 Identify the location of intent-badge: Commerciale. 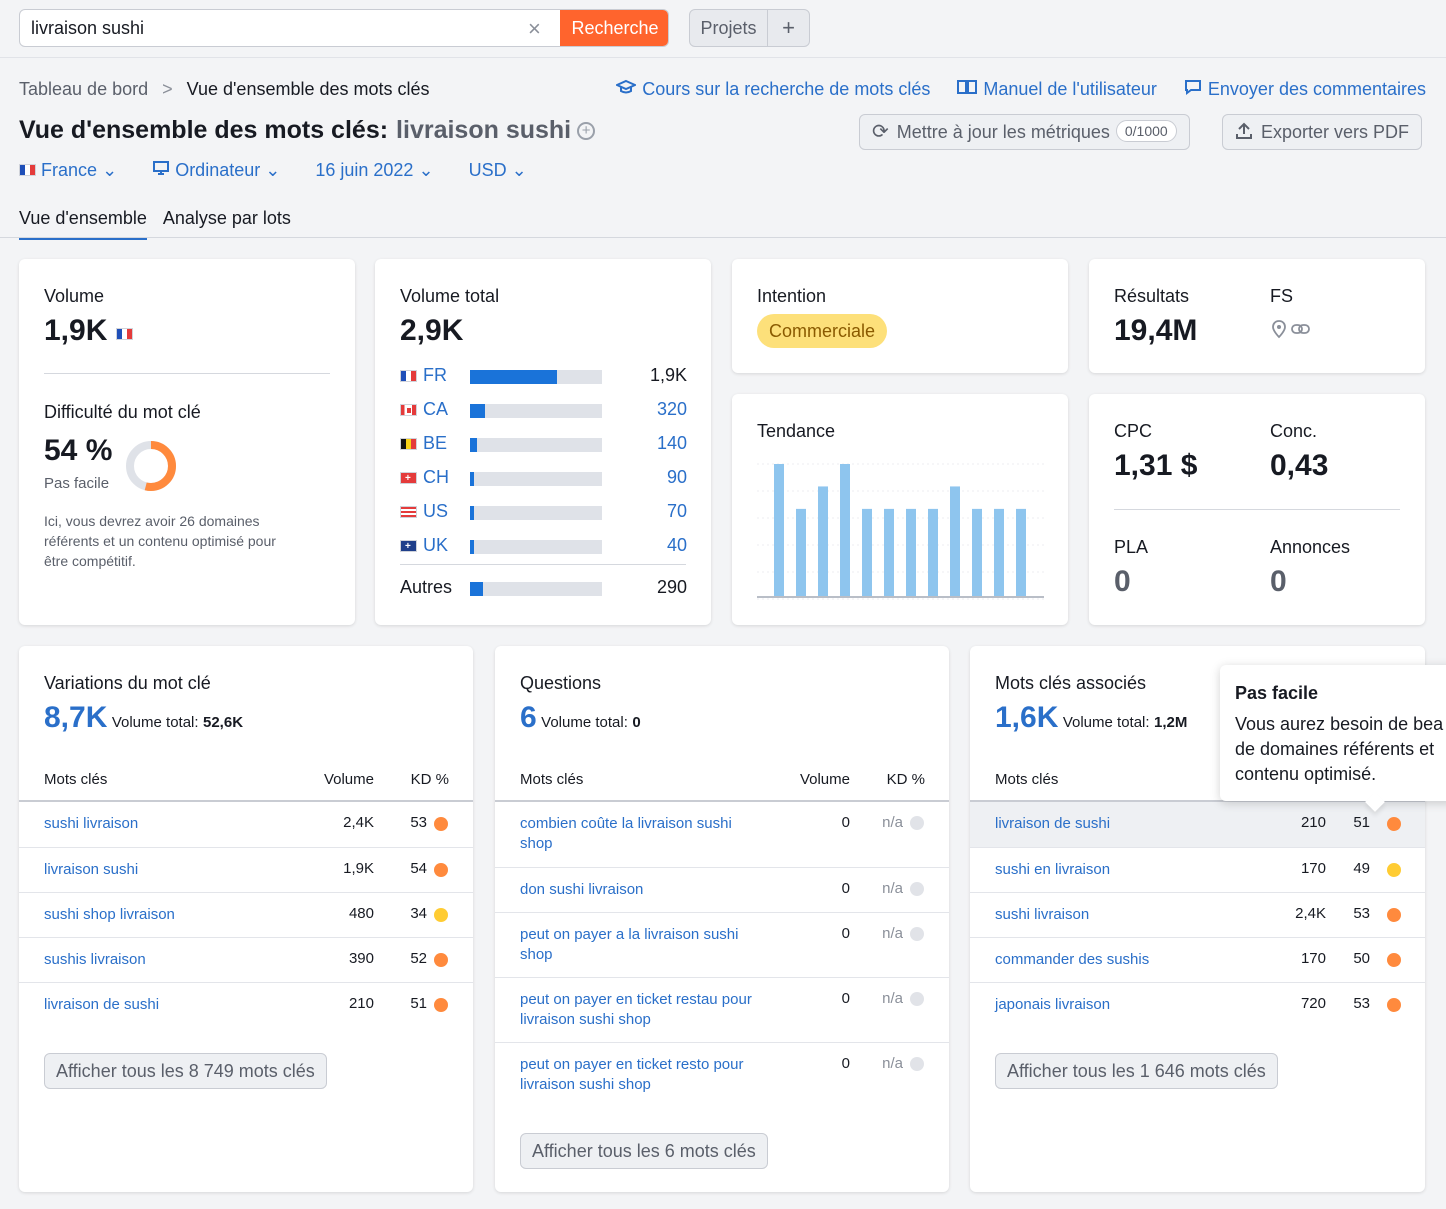
(822, 331).